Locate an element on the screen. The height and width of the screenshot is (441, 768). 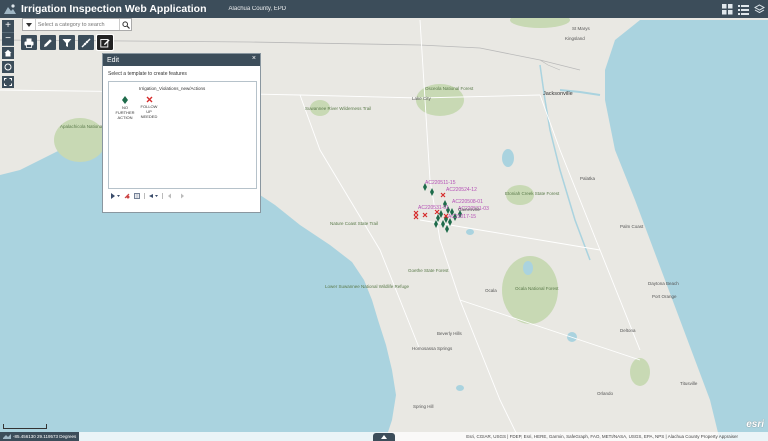
place-label: Deltona is located at coordinates (628, 330).